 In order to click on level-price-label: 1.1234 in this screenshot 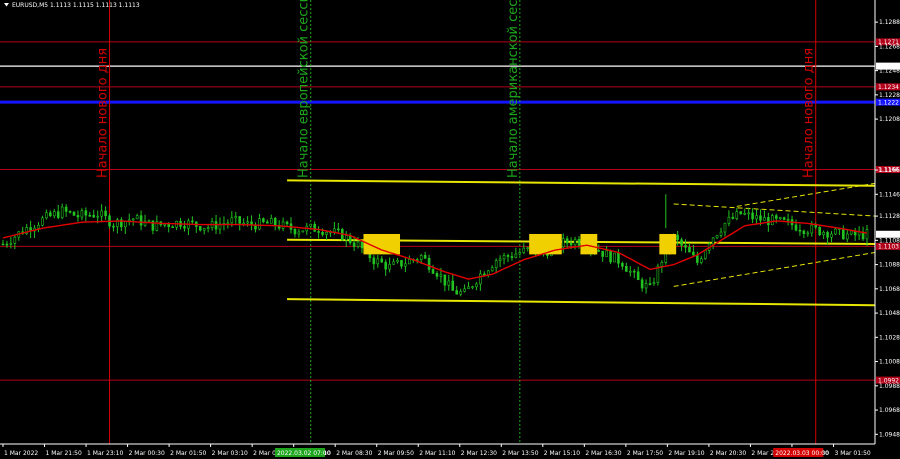, I will do `click(888, 87)`.